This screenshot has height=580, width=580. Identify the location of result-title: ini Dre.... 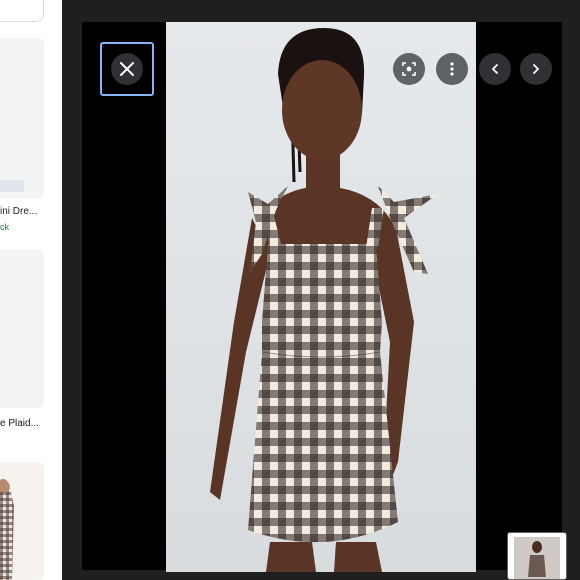
(18, 211).